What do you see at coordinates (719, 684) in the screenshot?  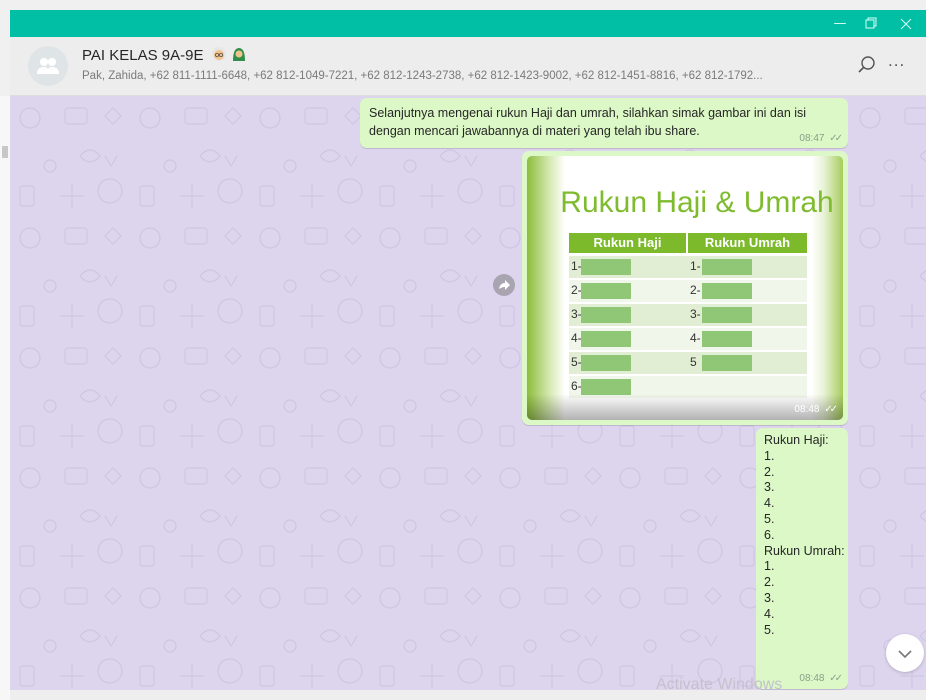 I see `activate-windows-watermark: Activate Windows` at bounding box center [719, 684].